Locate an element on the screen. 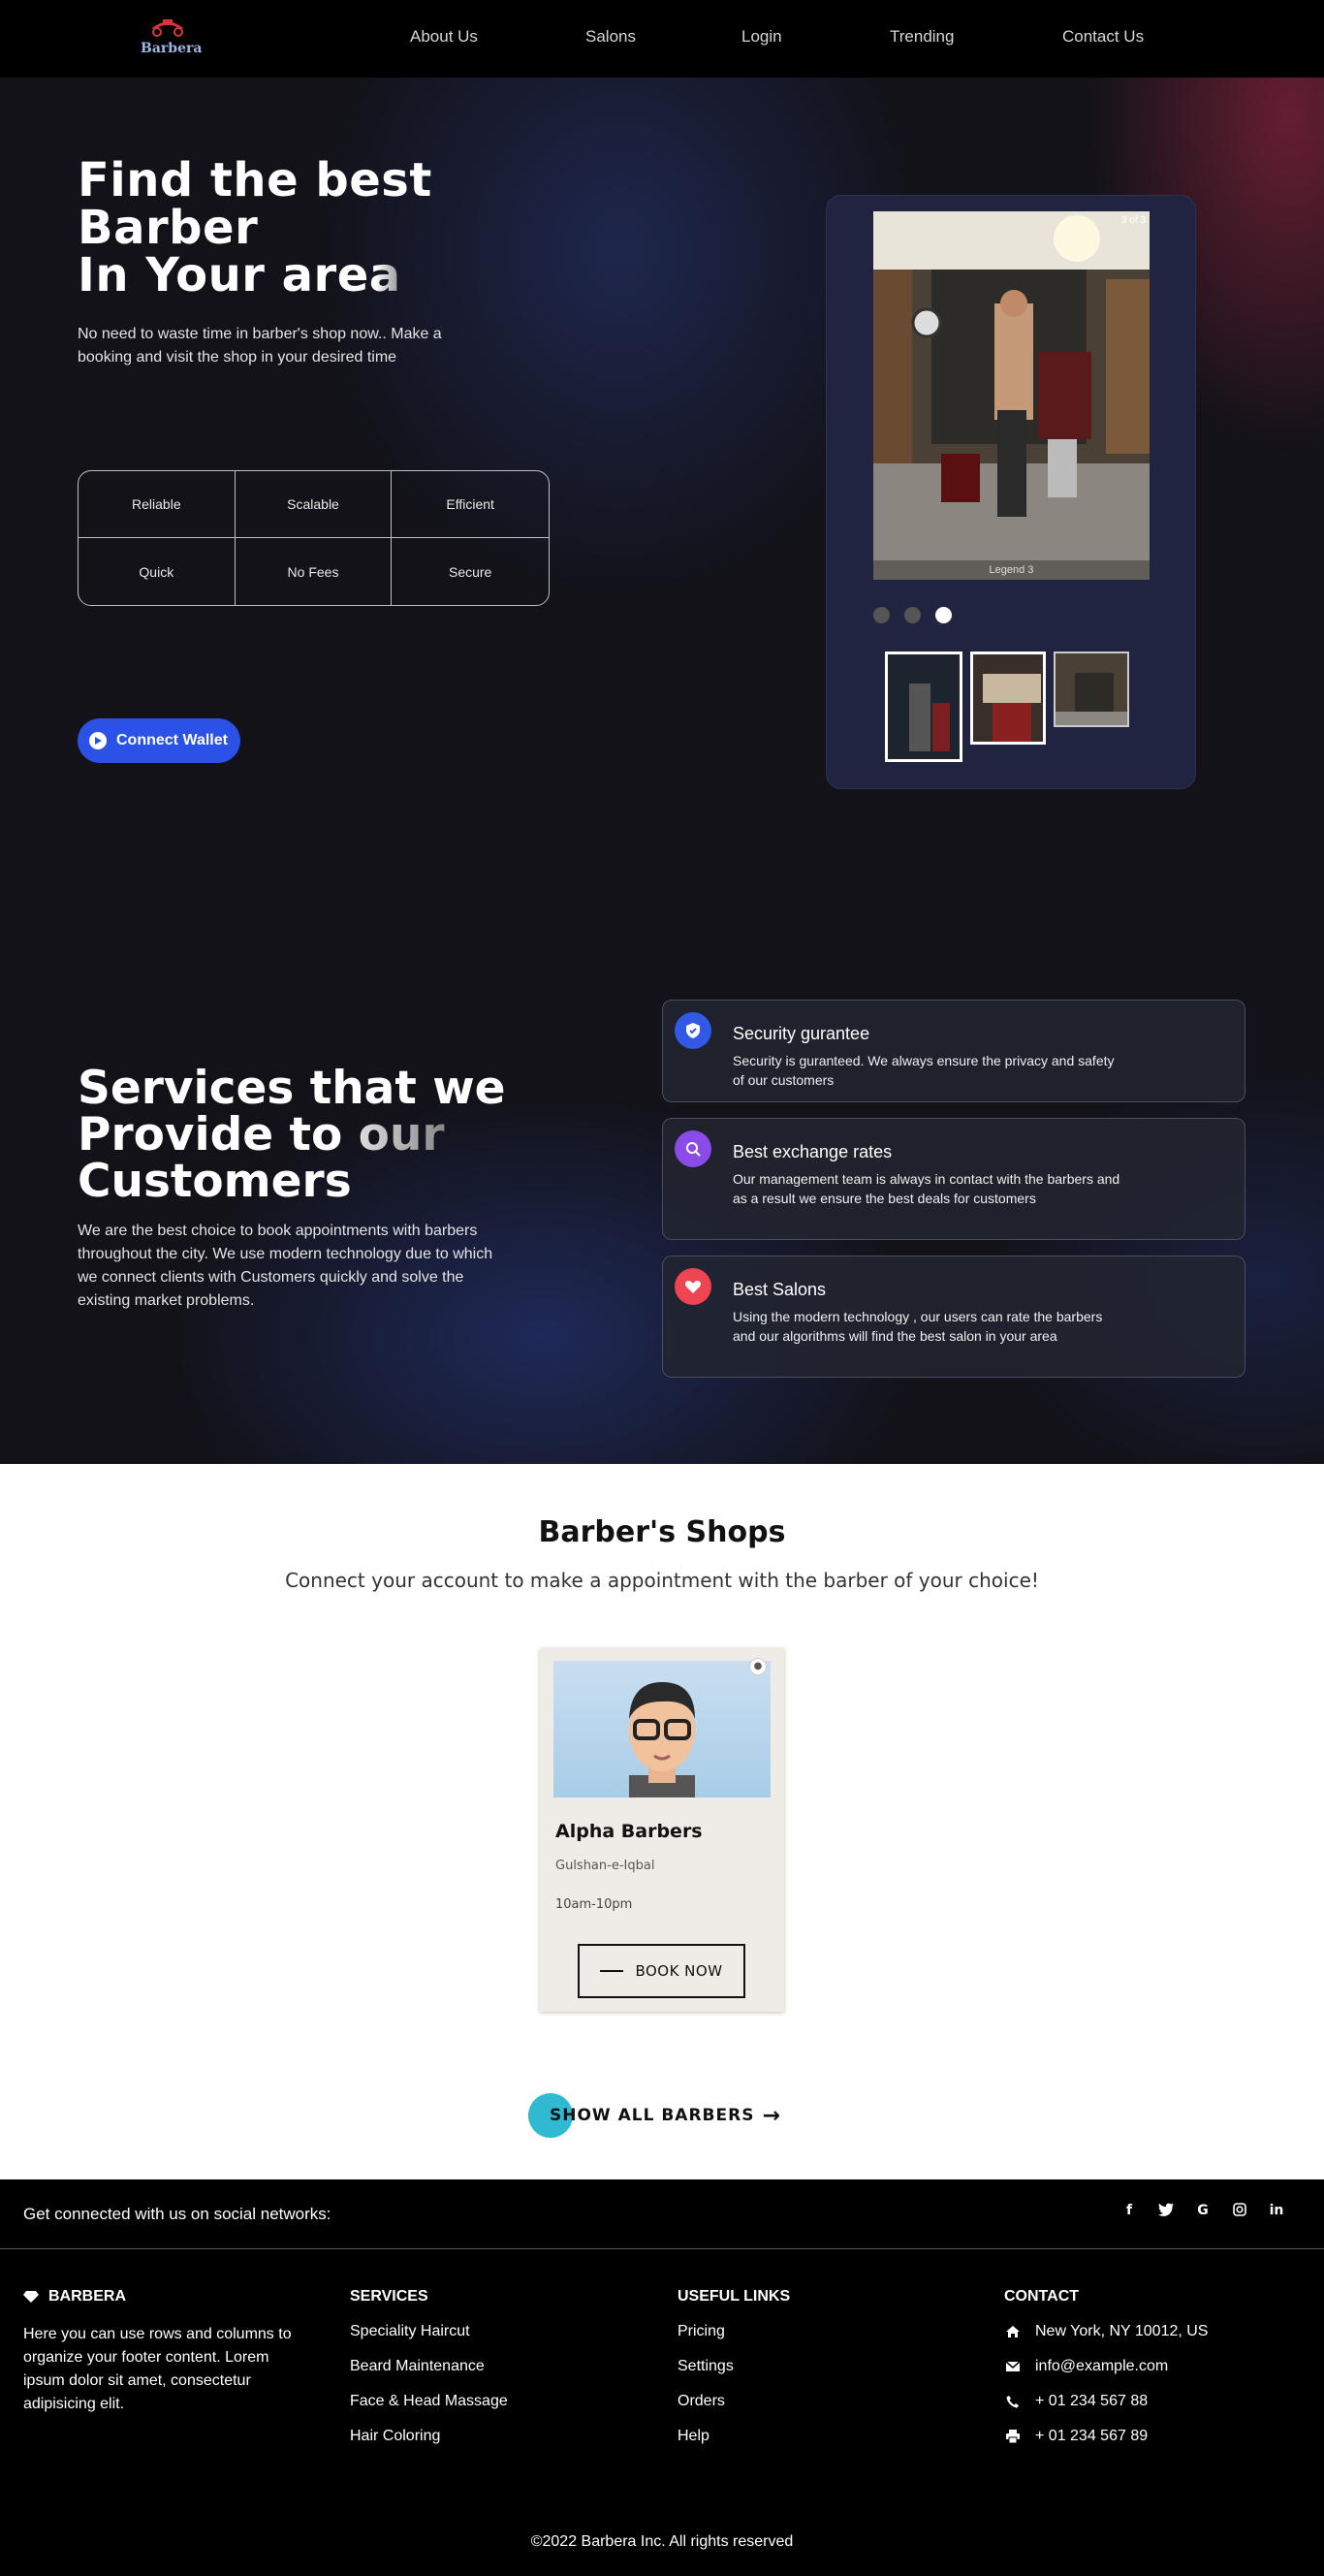  barbershop-photo is located at coordinates (1011, 396).